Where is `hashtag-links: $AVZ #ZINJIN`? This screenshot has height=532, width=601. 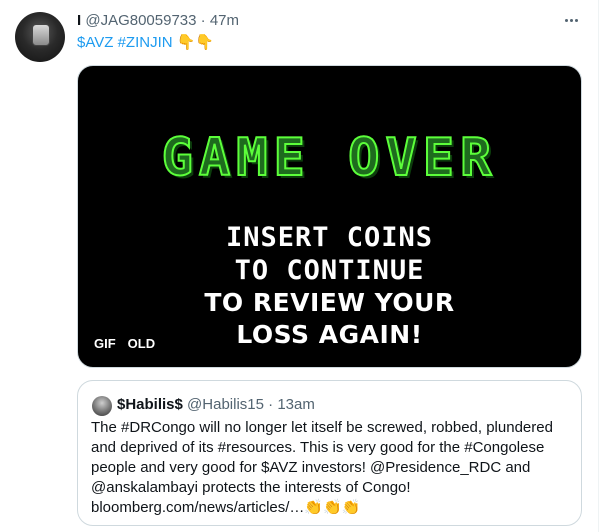
hashtag-links: $AVZ #ZINJIN is located at coordinates (125, 42).